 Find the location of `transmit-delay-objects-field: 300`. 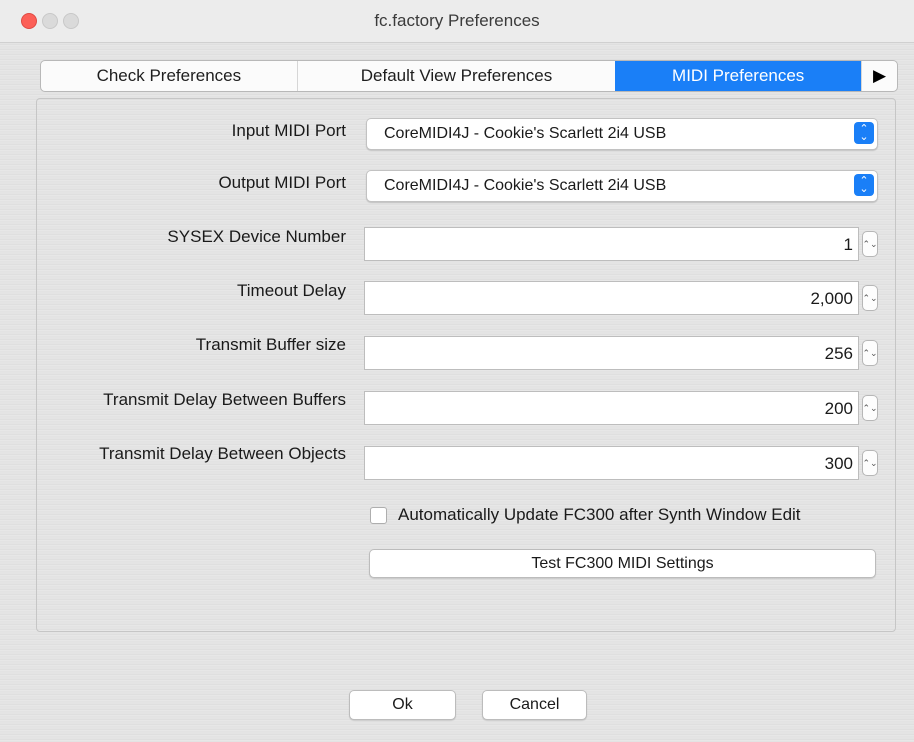

transmit-delay-objects-field: 300 is located at coordinates (611, 463).